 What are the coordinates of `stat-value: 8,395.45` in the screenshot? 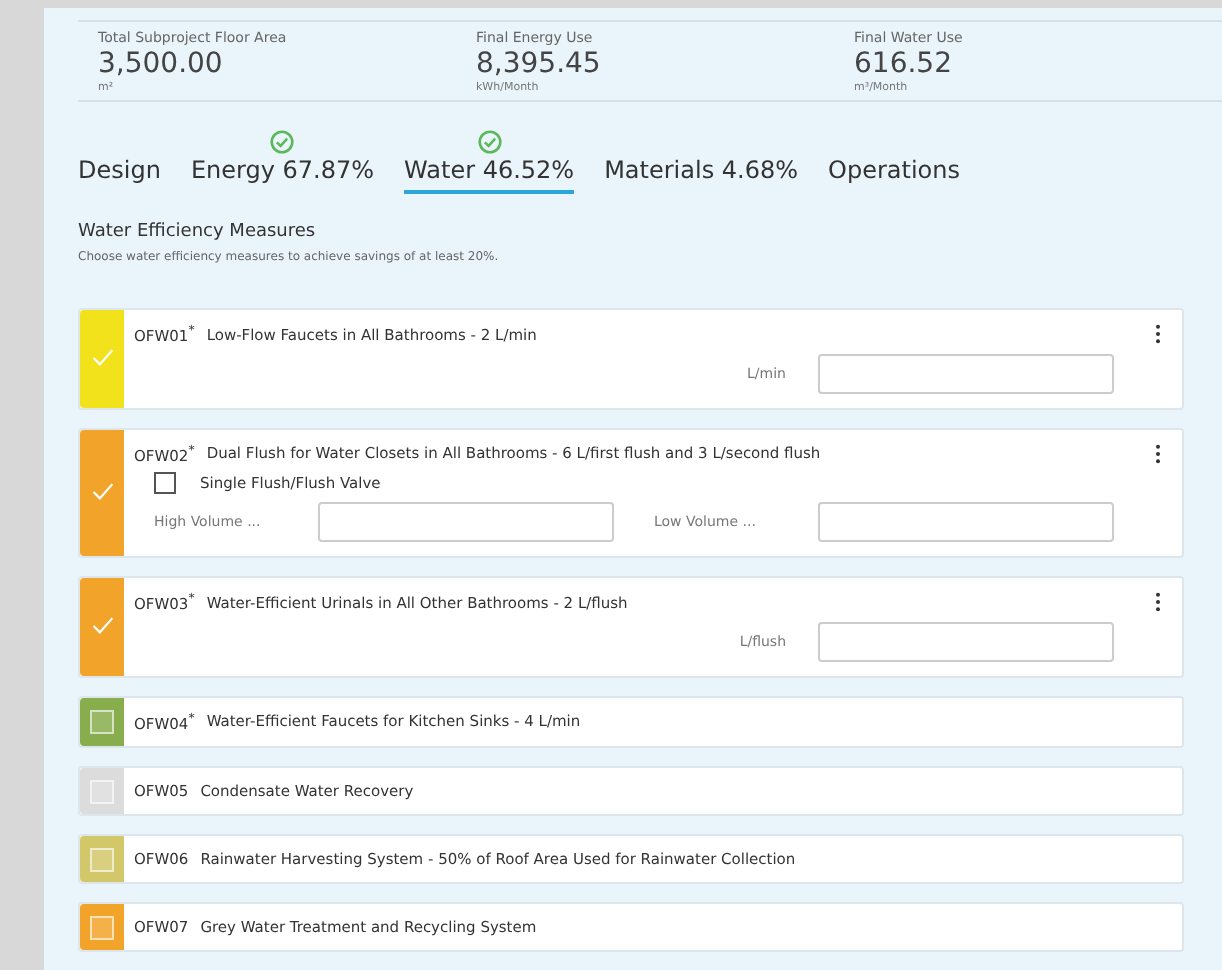 It's located at (539, 63).